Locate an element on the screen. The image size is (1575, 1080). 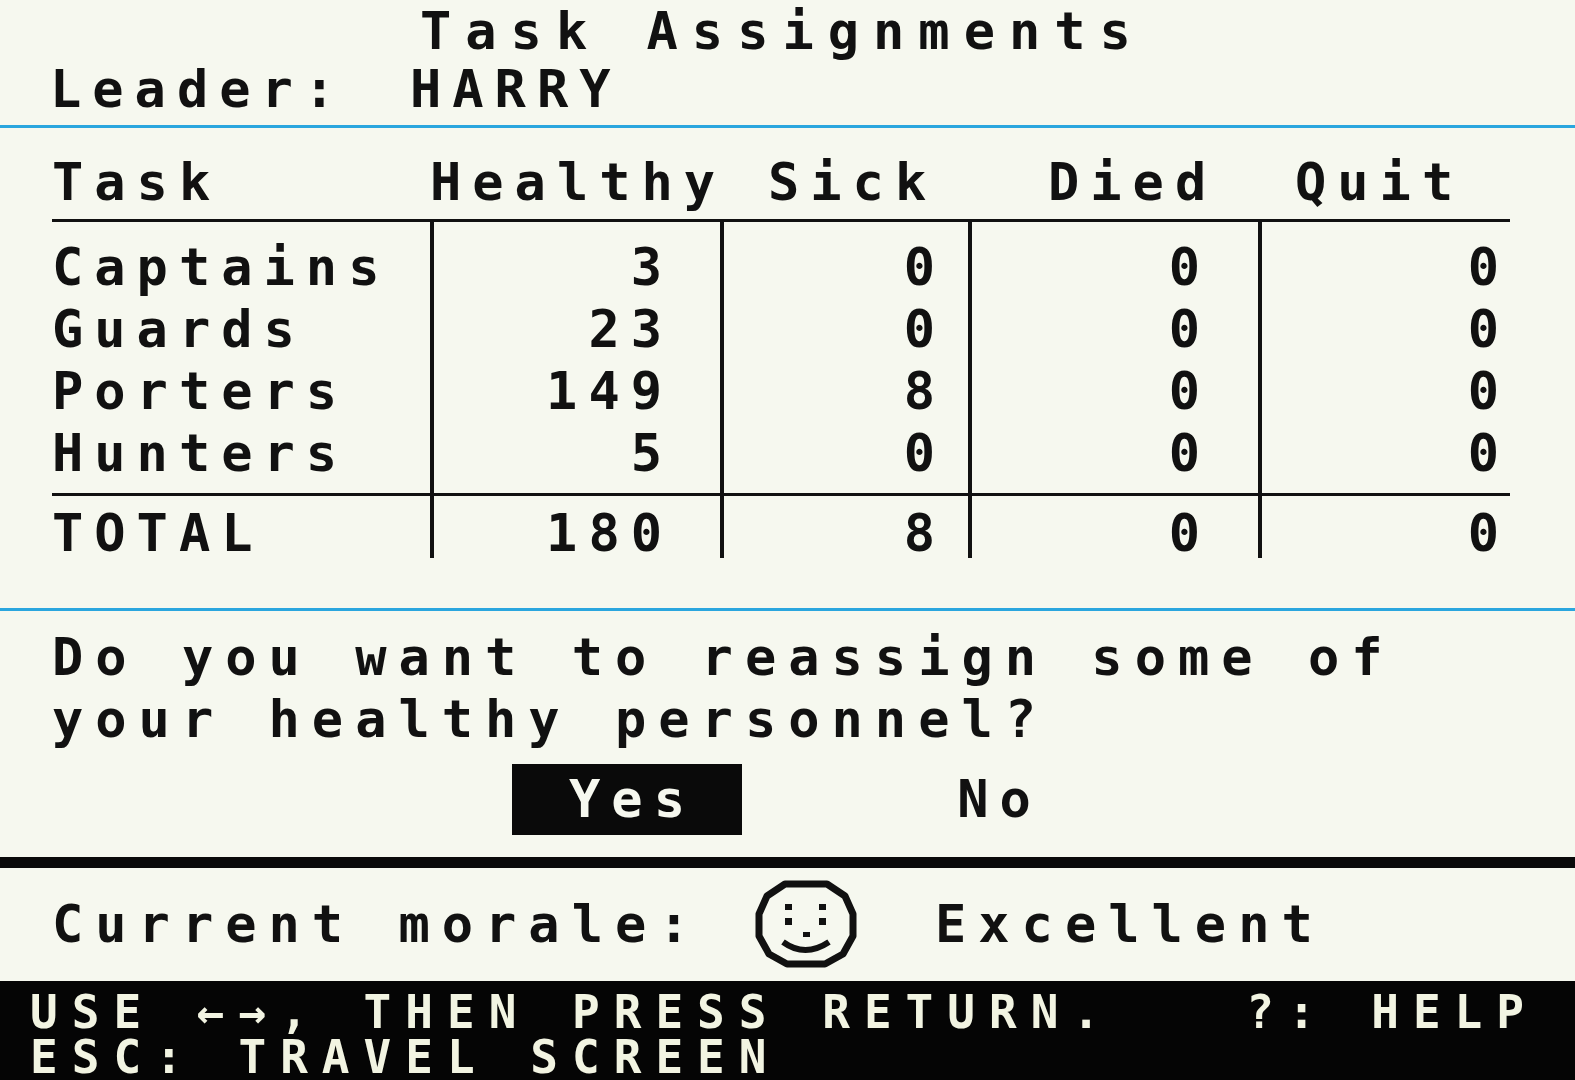
escape-hint: ESC: TRAVEL SCREEN is located at coordinates (405, 1057).